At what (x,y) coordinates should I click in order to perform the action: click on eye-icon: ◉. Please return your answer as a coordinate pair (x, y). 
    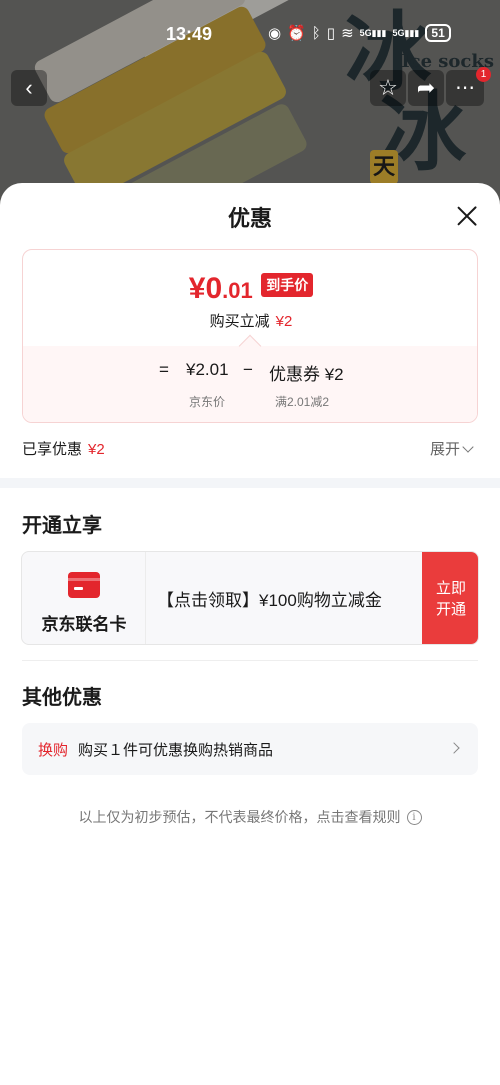
    Looking at the image, I should click on (275, 33).